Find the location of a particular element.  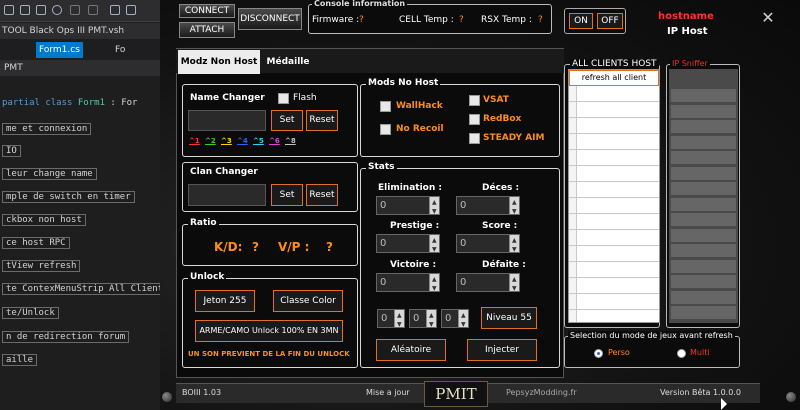

copy-icon is located at coordinates (41, 10).